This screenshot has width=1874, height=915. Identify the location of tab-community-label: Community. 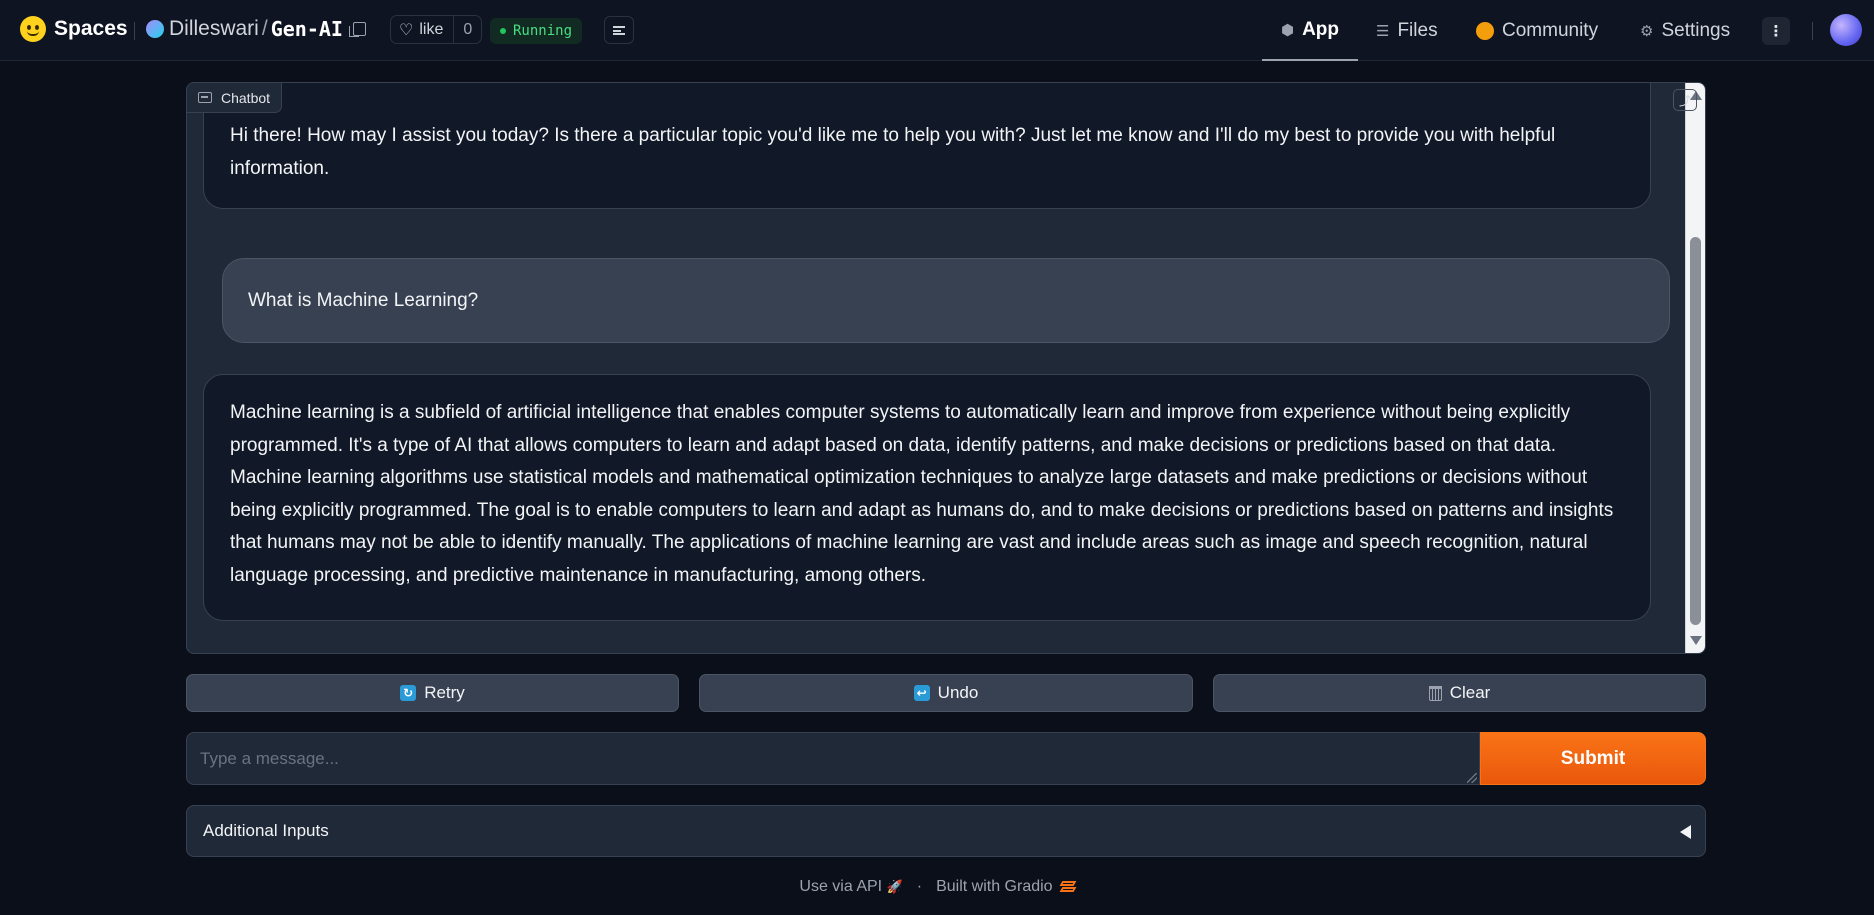
(1550, 30).